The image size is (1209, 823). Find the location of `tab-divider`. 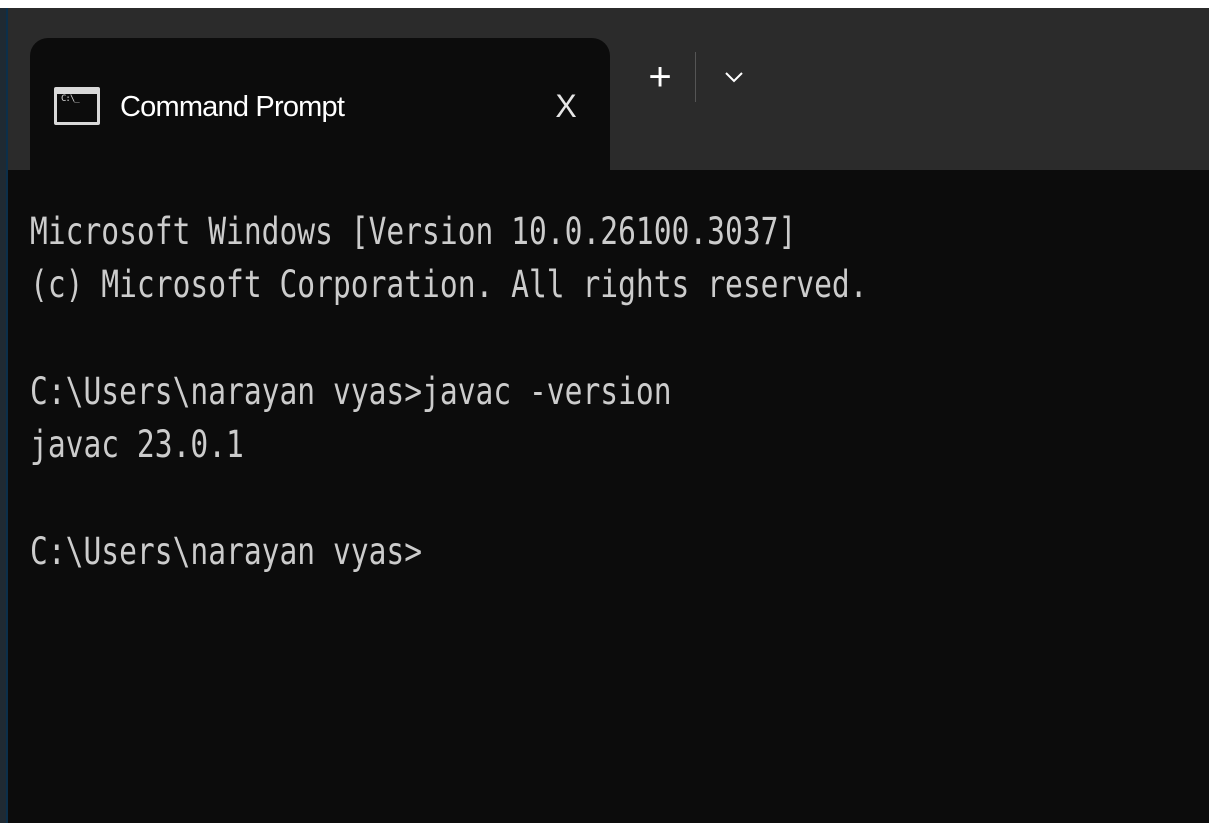

tab-divider is located at coordinates (695, 77).